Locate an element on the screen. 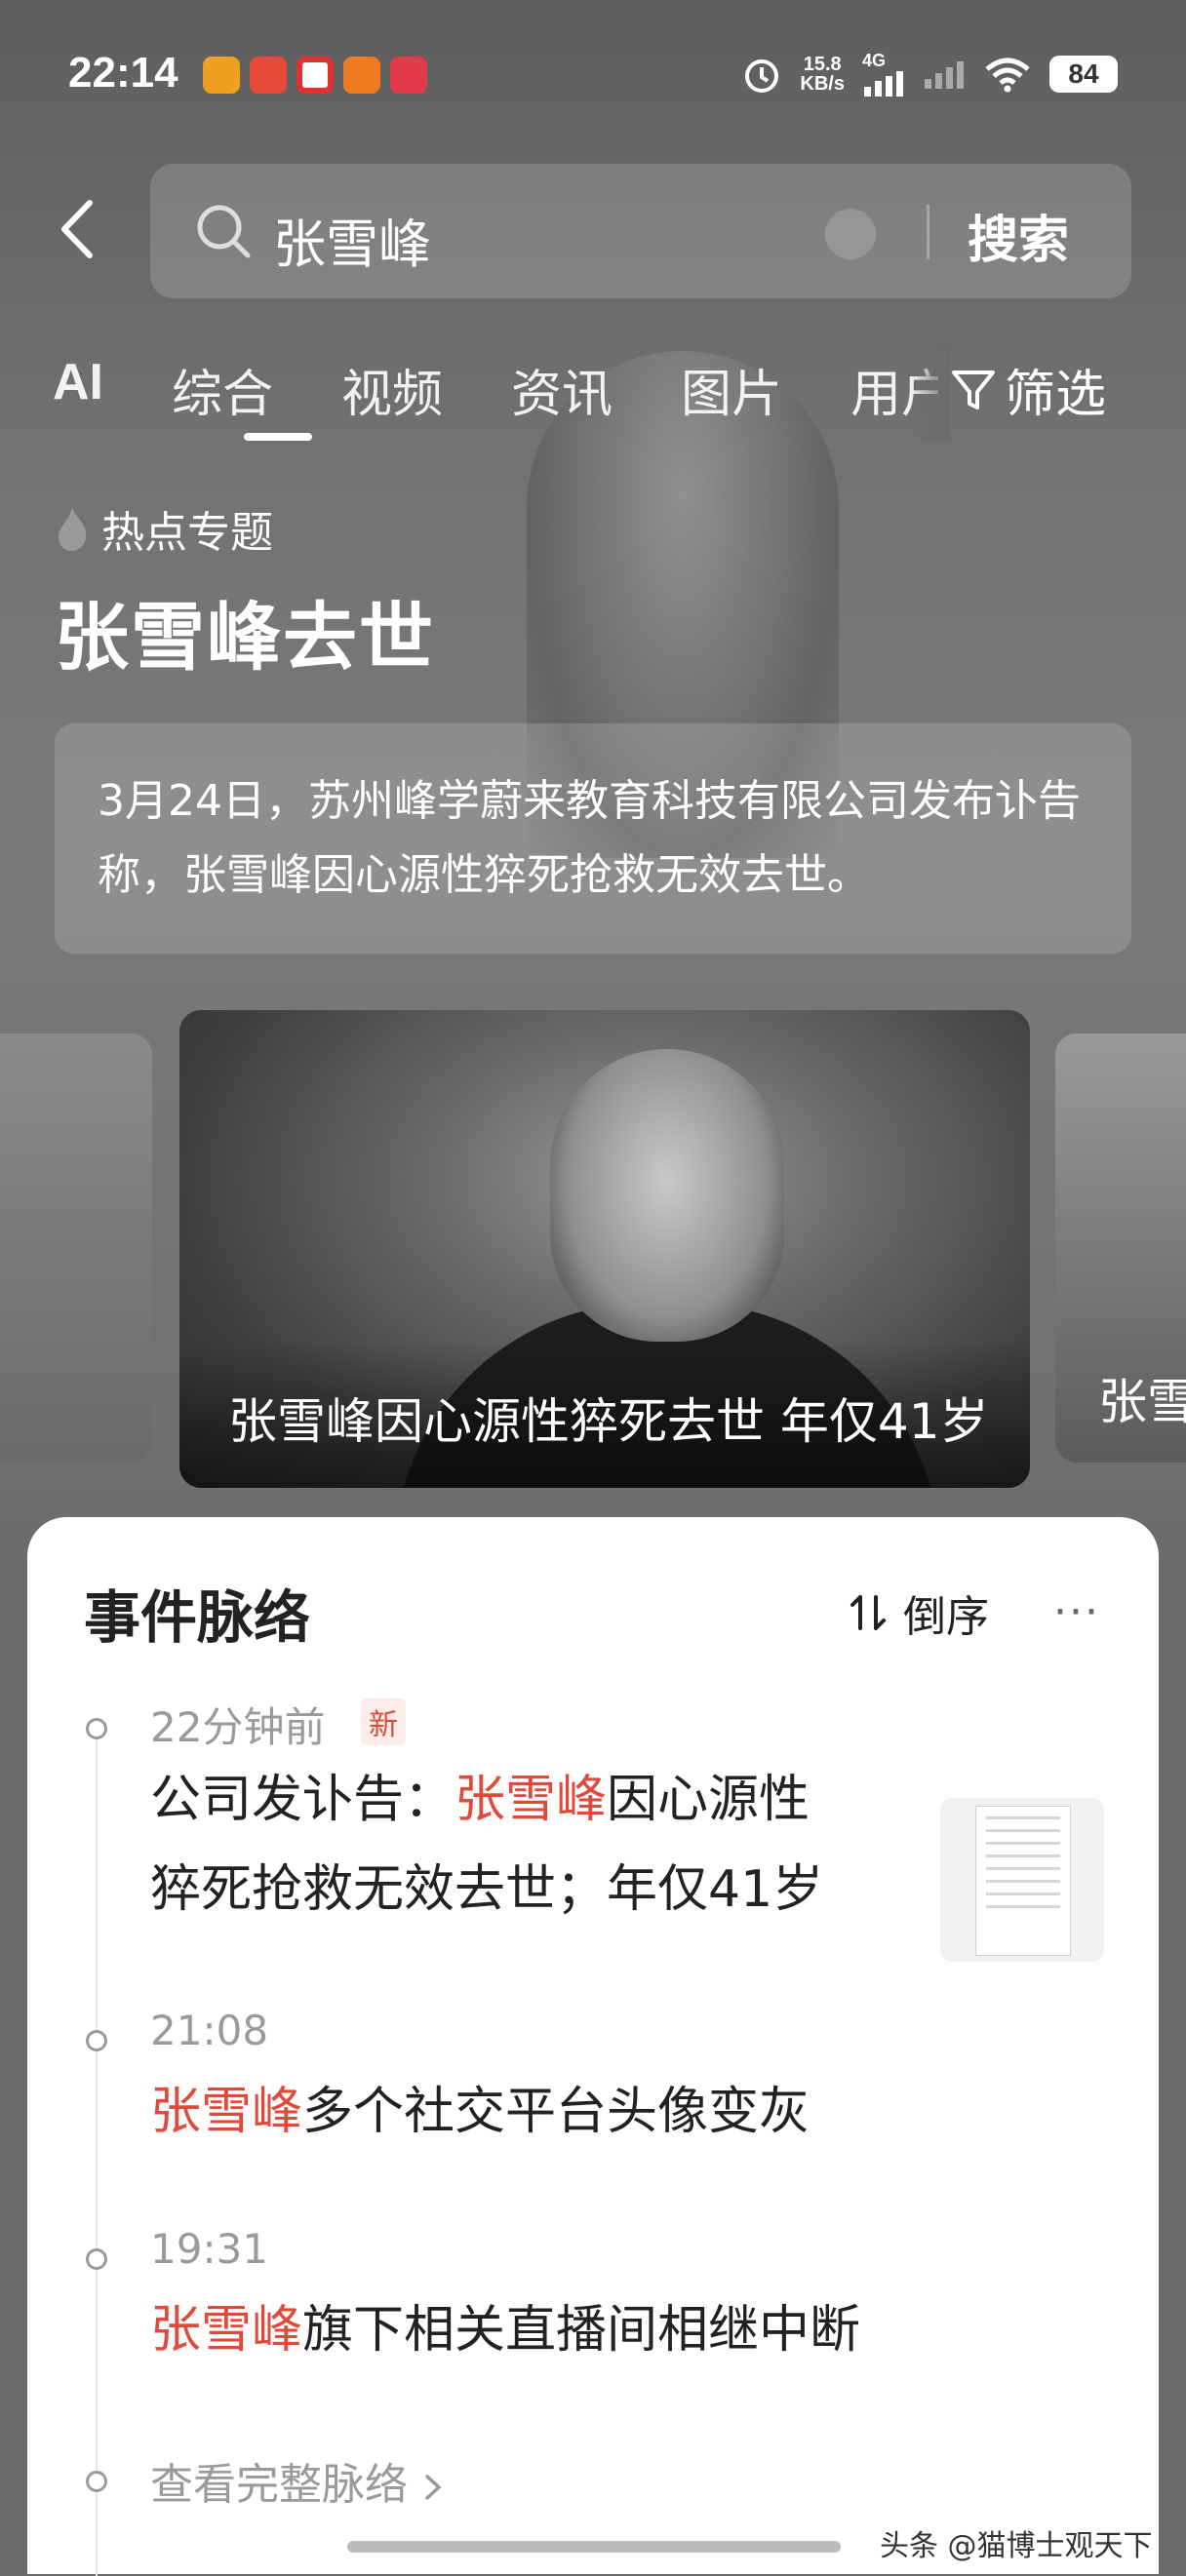 The image size is (1186, 2576). notification-icons is located at coordinates (315, 75).